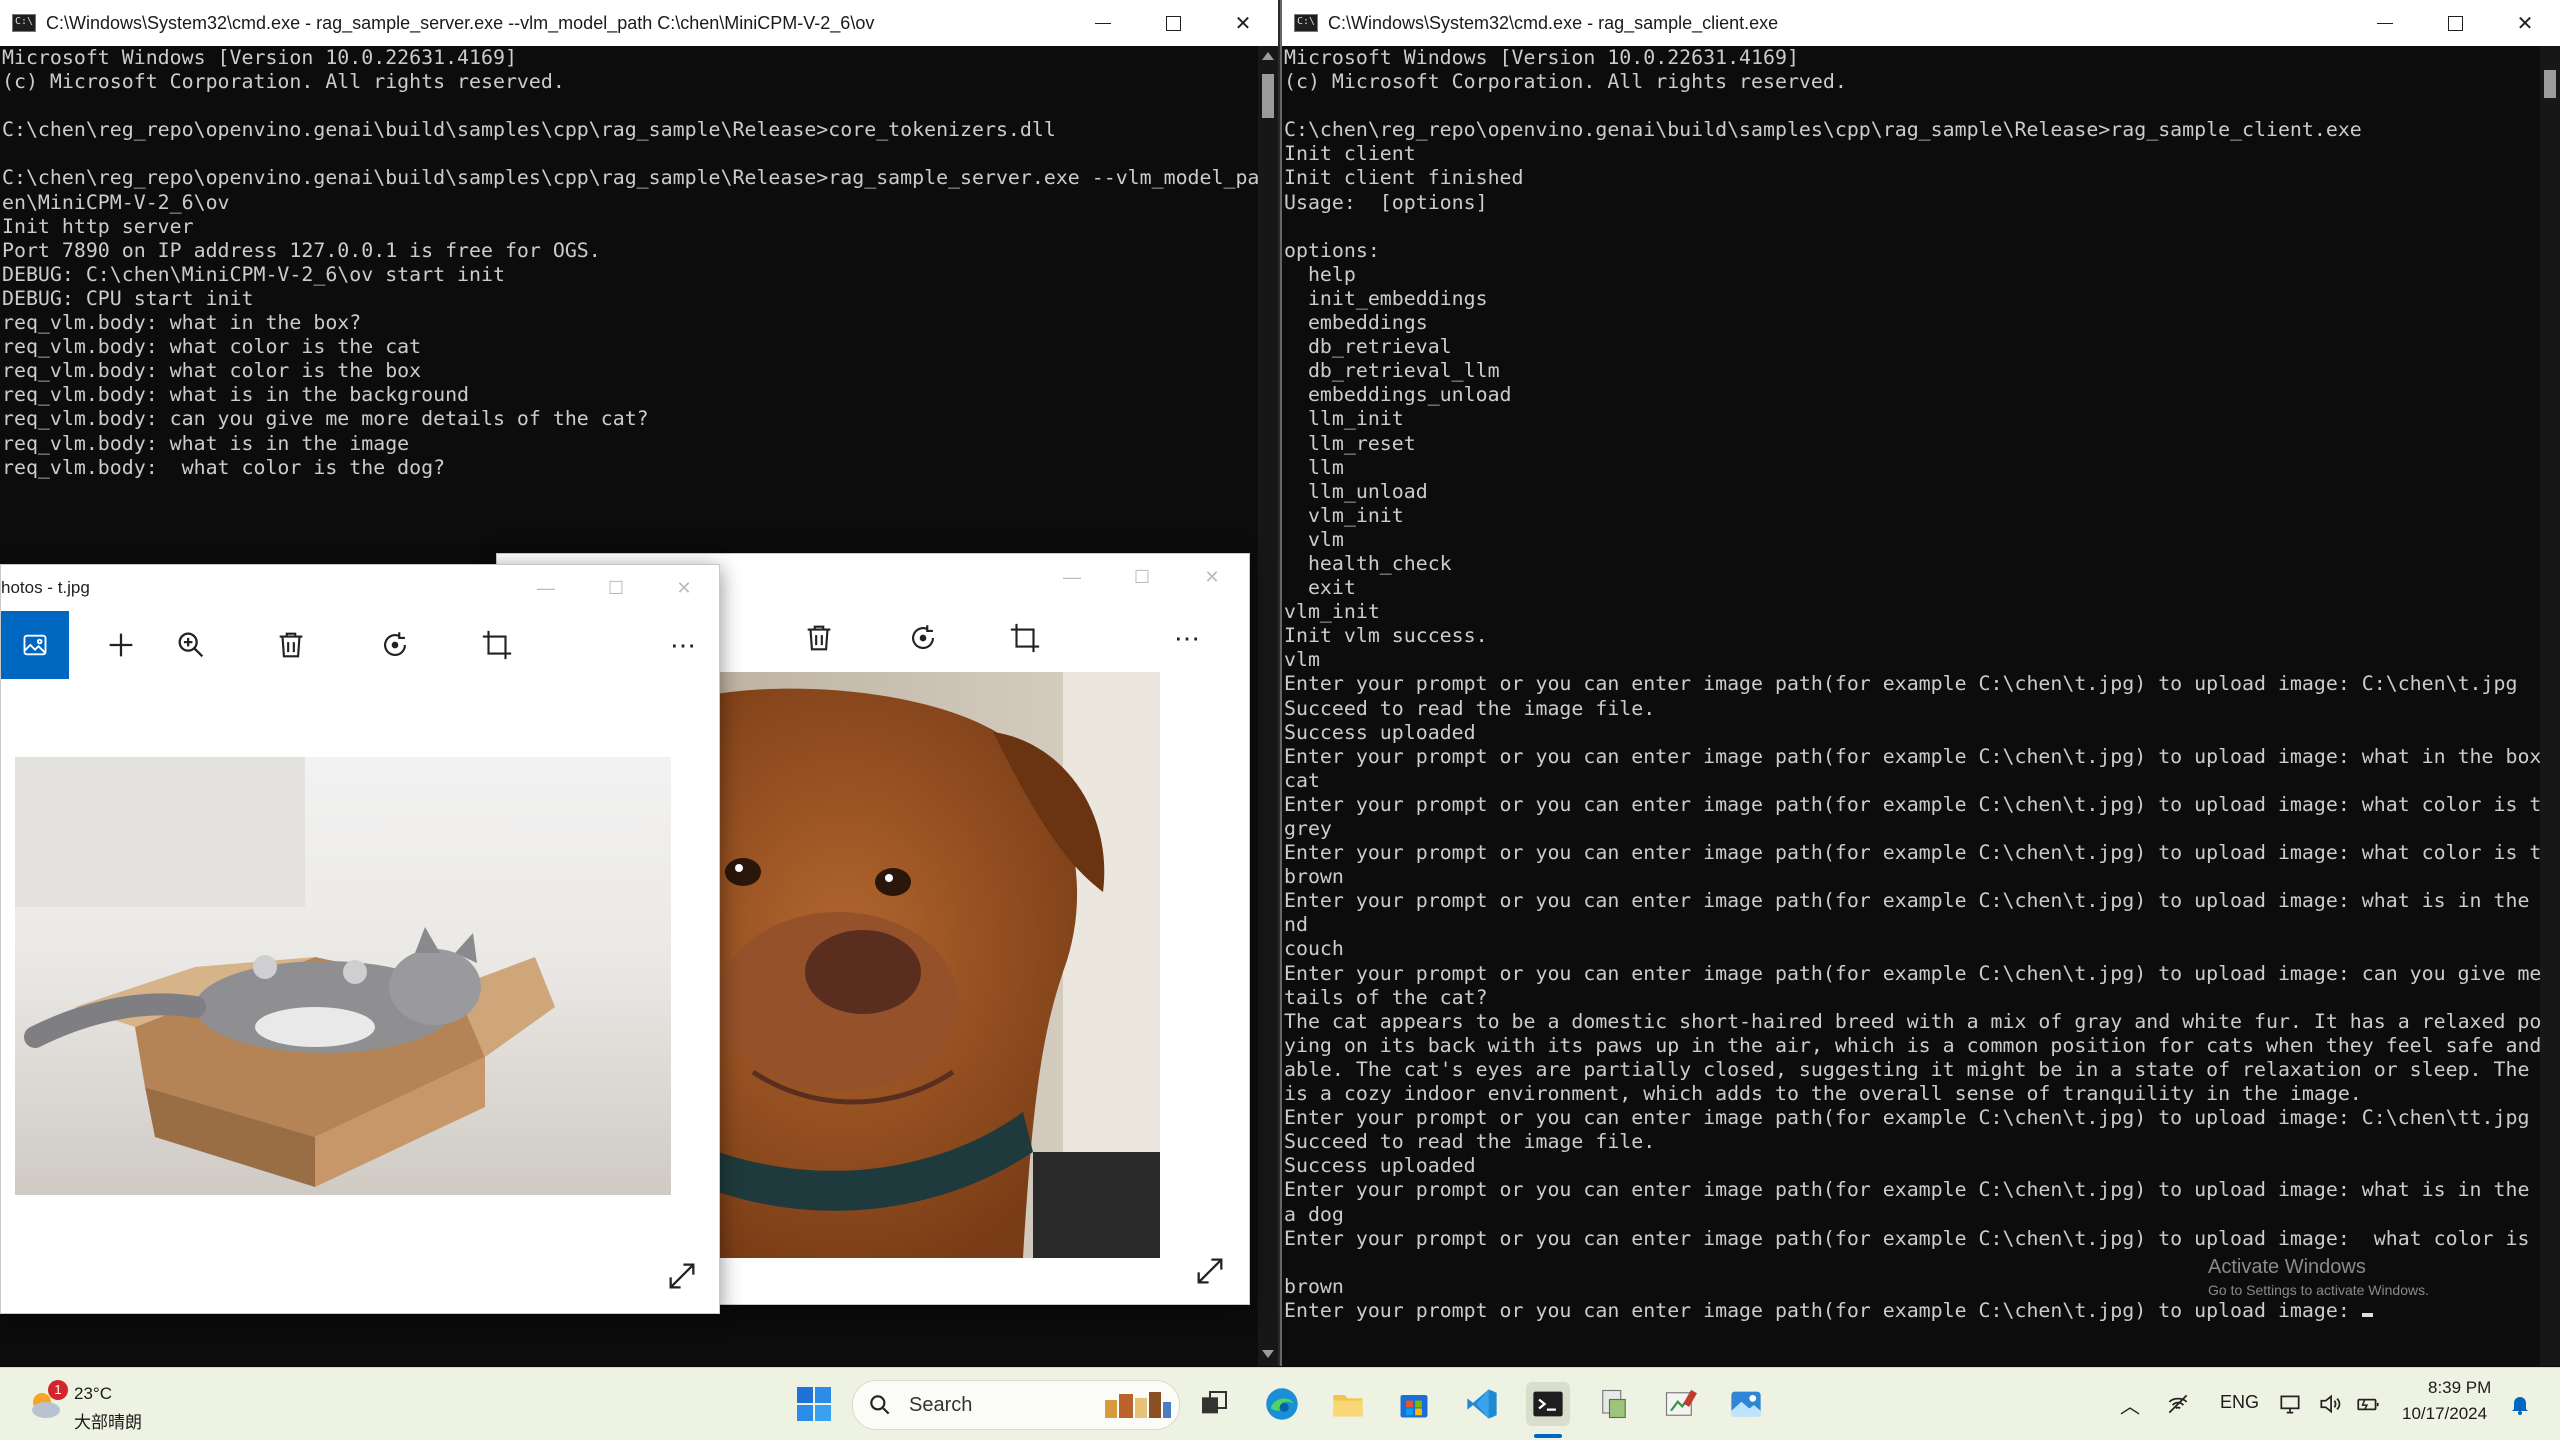  What do you see at coordinates (1414, 1404) in the screenshot?
I see `microsoft-store-icon` at bounding box center [1414, 1404].